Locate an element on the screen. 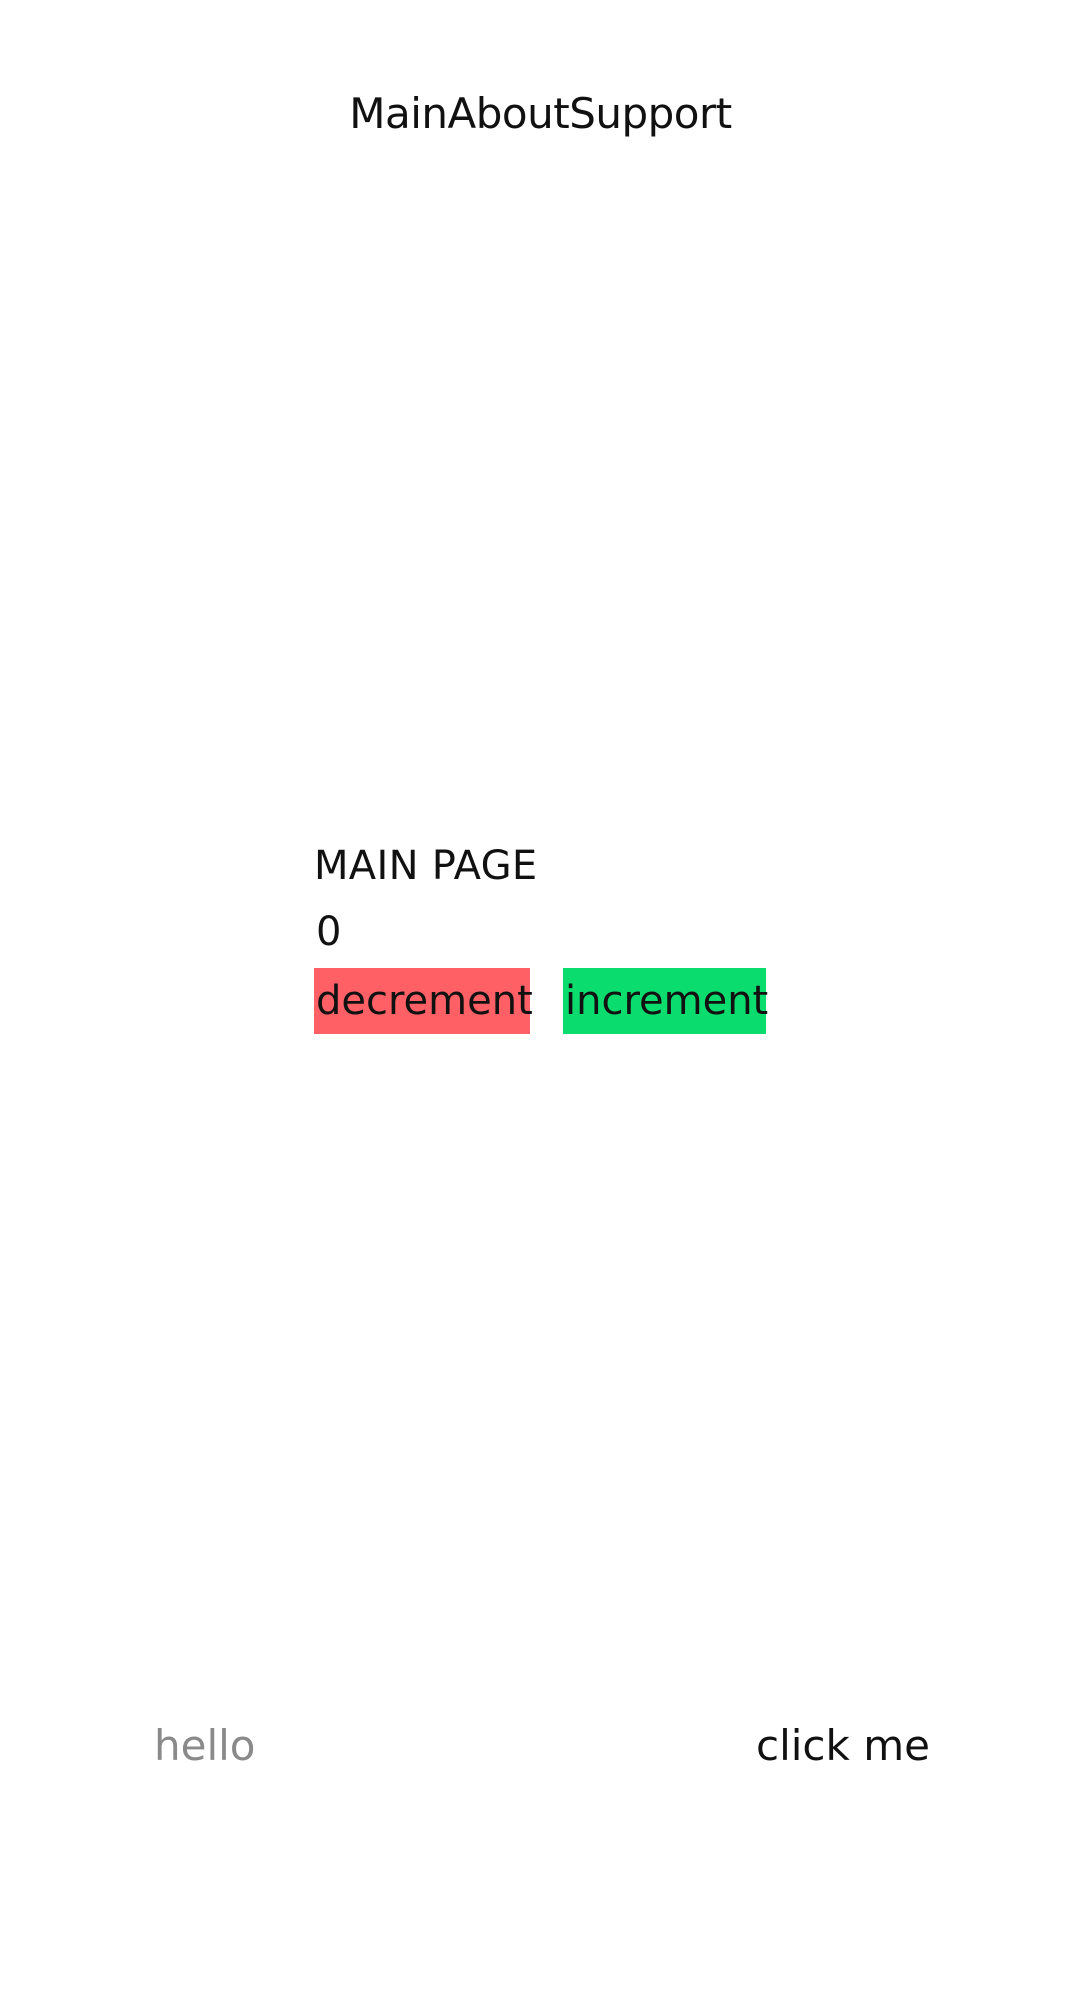 This screenshot has width=1081, height=1999. top-nav: Main About Support is located at coordinates (540, 114).